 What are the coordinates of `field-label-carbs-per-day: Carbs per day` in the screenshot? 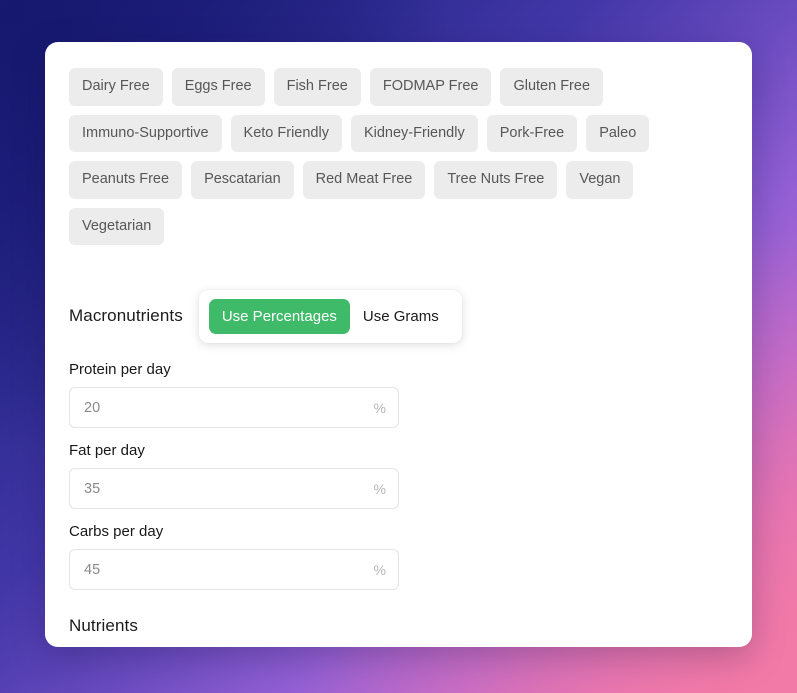 It's located at (116, 531).